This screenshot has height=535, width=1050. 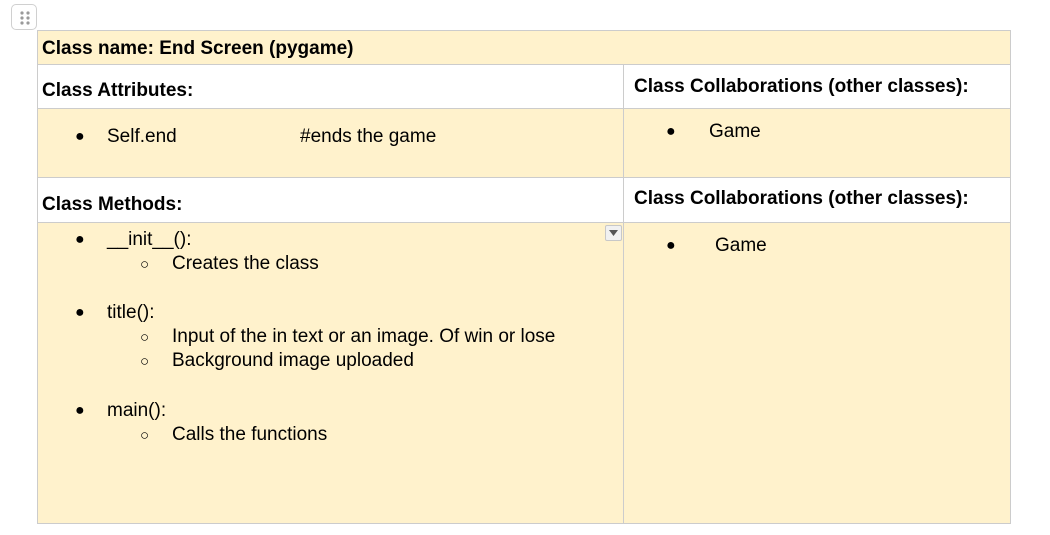 I want to click on method-detail: Background image uploaded, so click(x=293, y=360).